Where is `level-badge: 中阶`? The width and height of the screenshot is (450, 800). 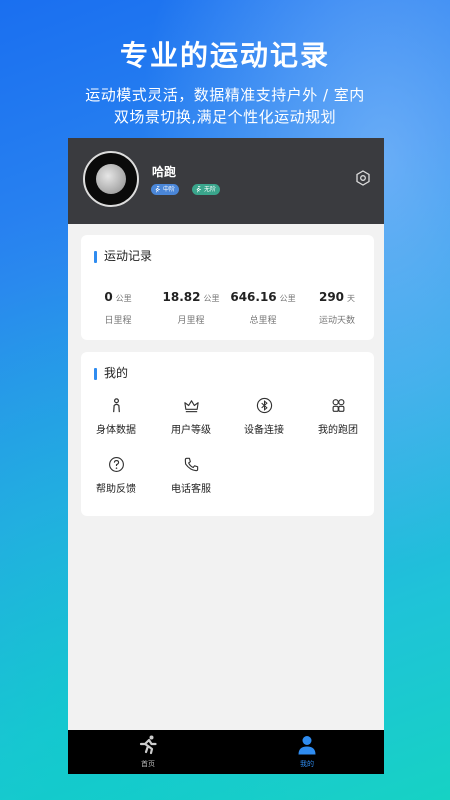
level-badge: 中阶 is located at coordinates (165, 189).